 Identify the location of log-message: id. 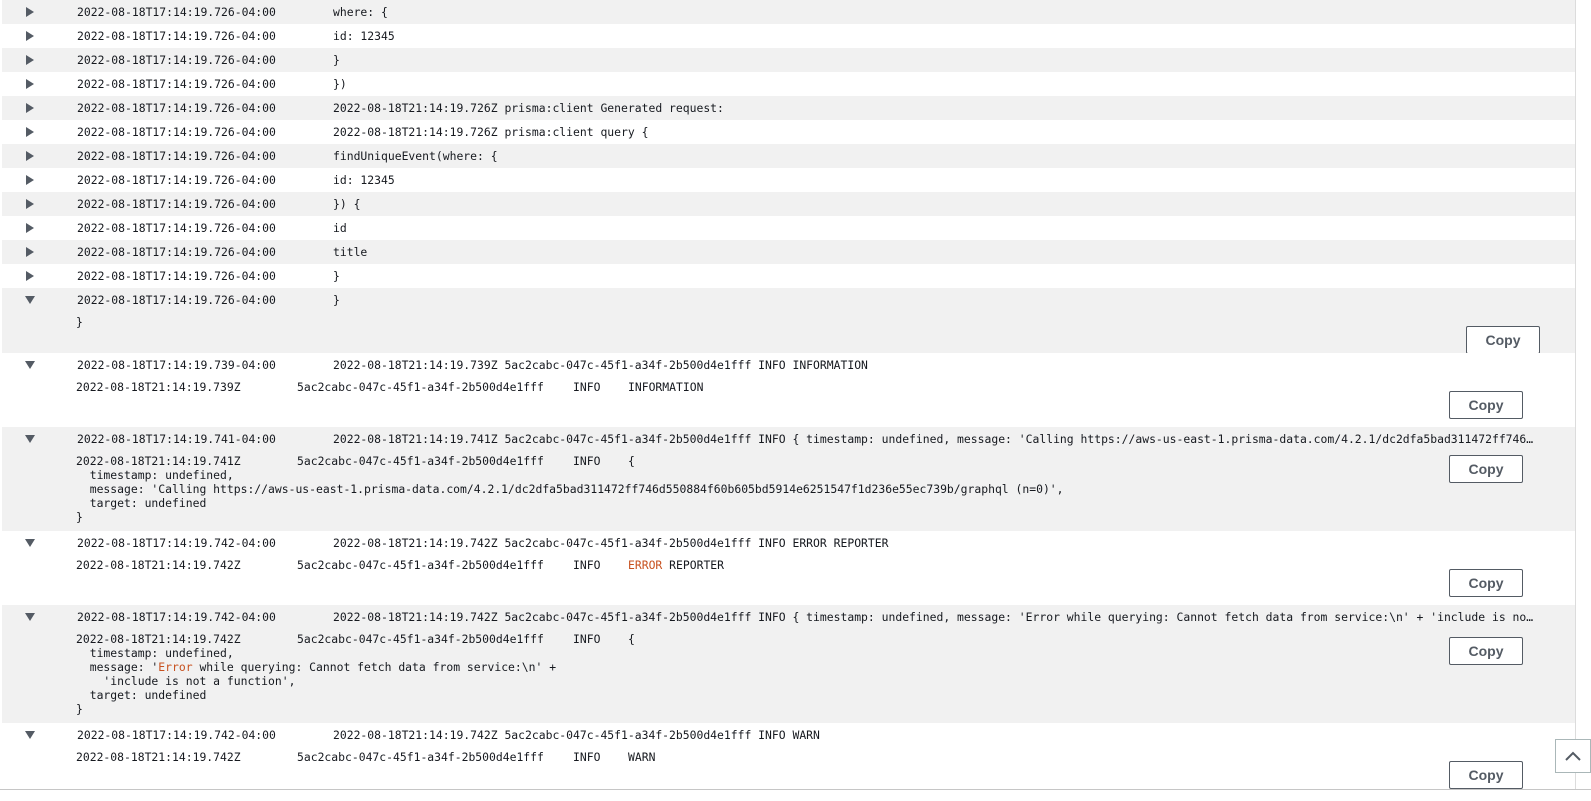
(340, 228).